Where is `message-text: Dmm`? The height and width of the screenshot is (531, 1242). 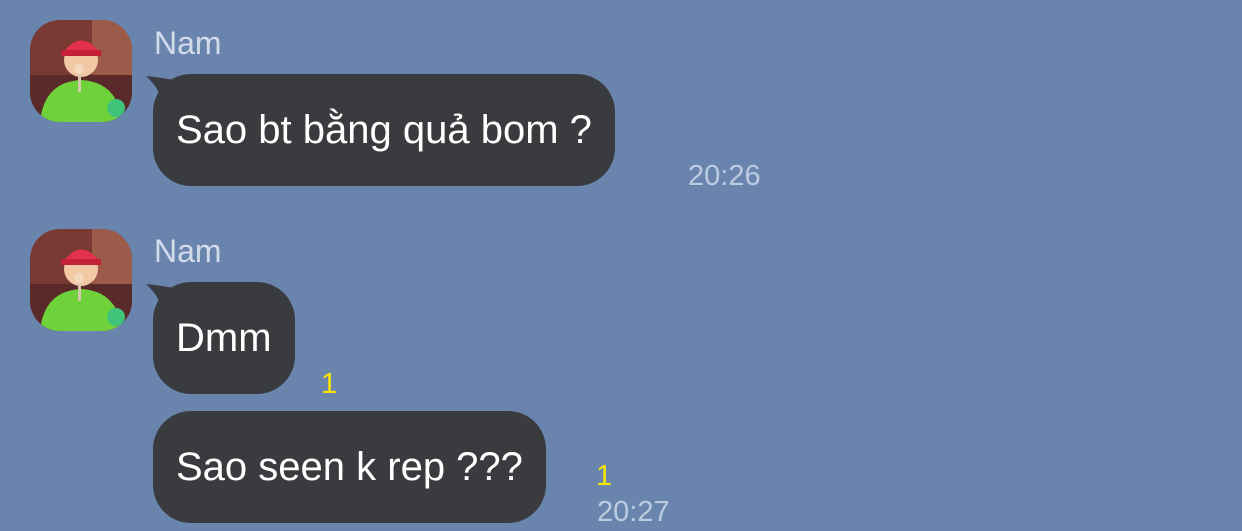
message-text: Dmm is located at coordinates (224, 338).